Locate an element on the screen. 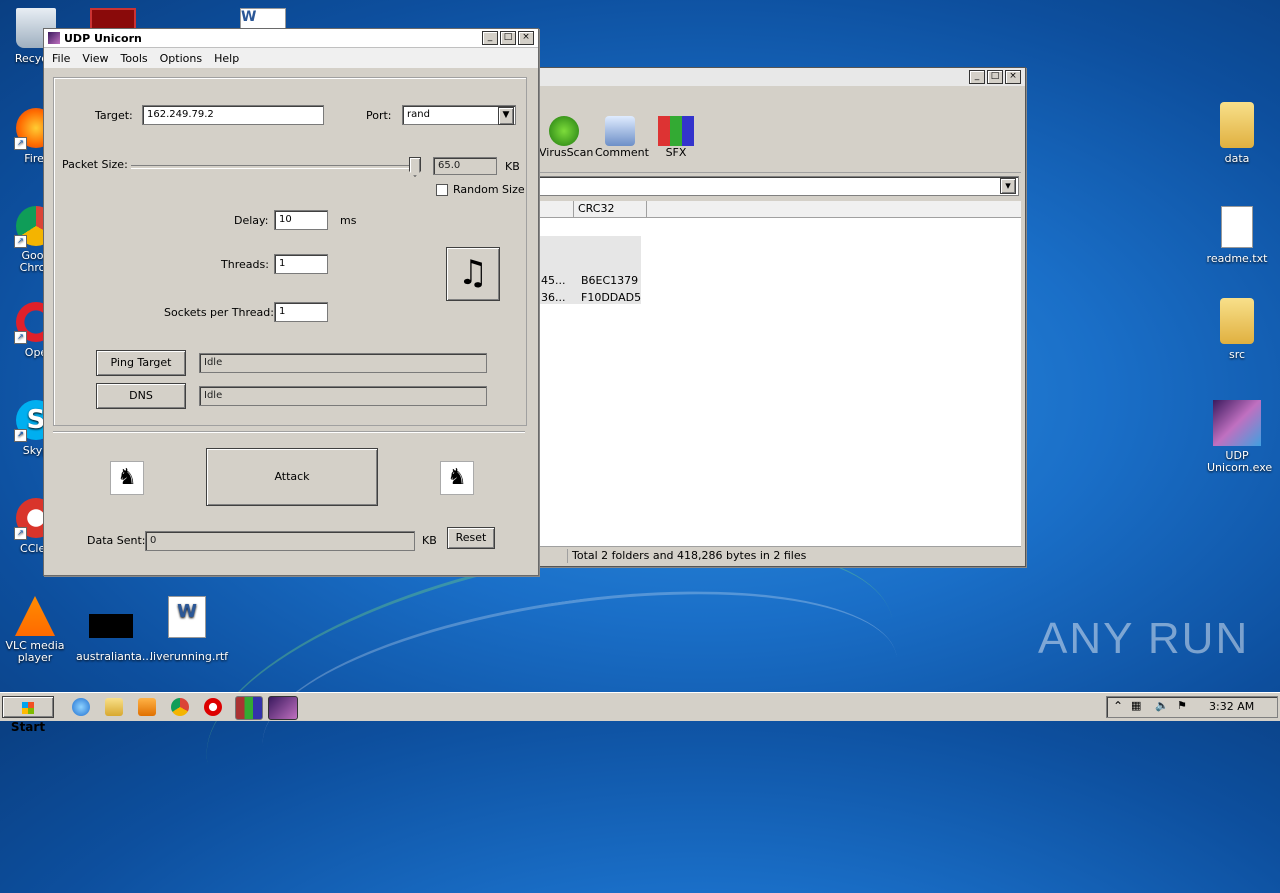  random-size-checkbox is located at coordinates (442, 190).